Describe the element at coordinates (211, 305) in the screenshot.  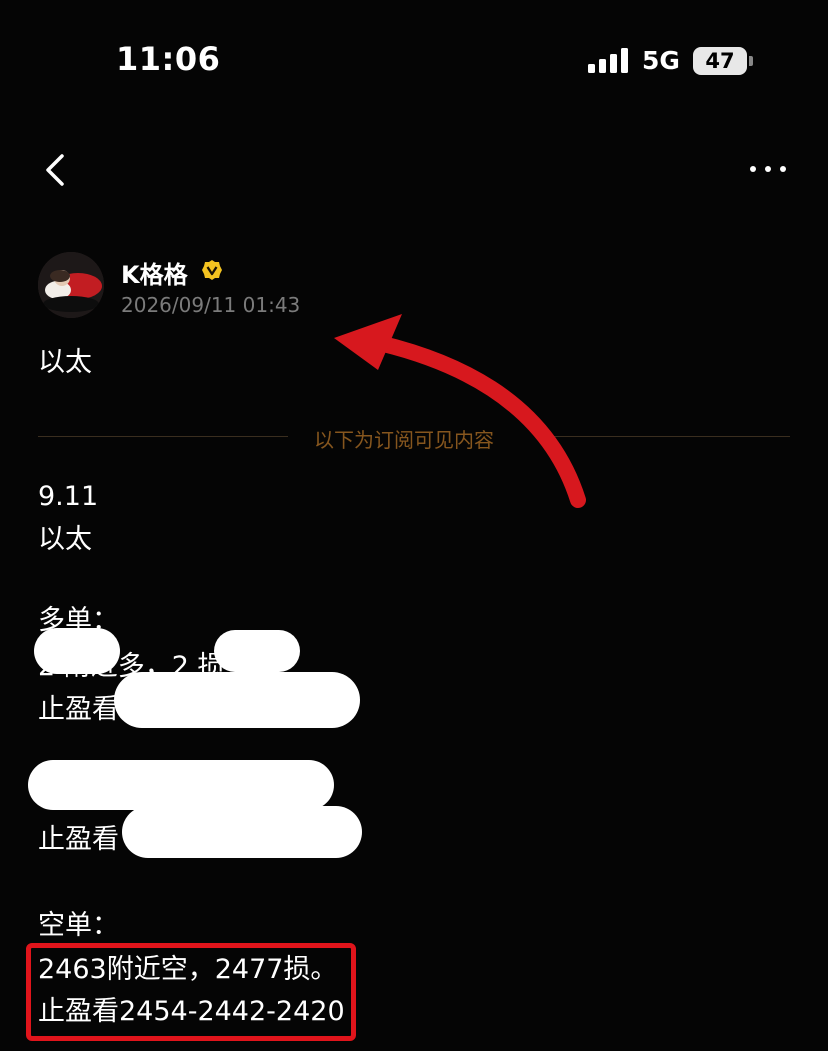
I see `post-timestamp: 2026/09/11 01:43` at that location.